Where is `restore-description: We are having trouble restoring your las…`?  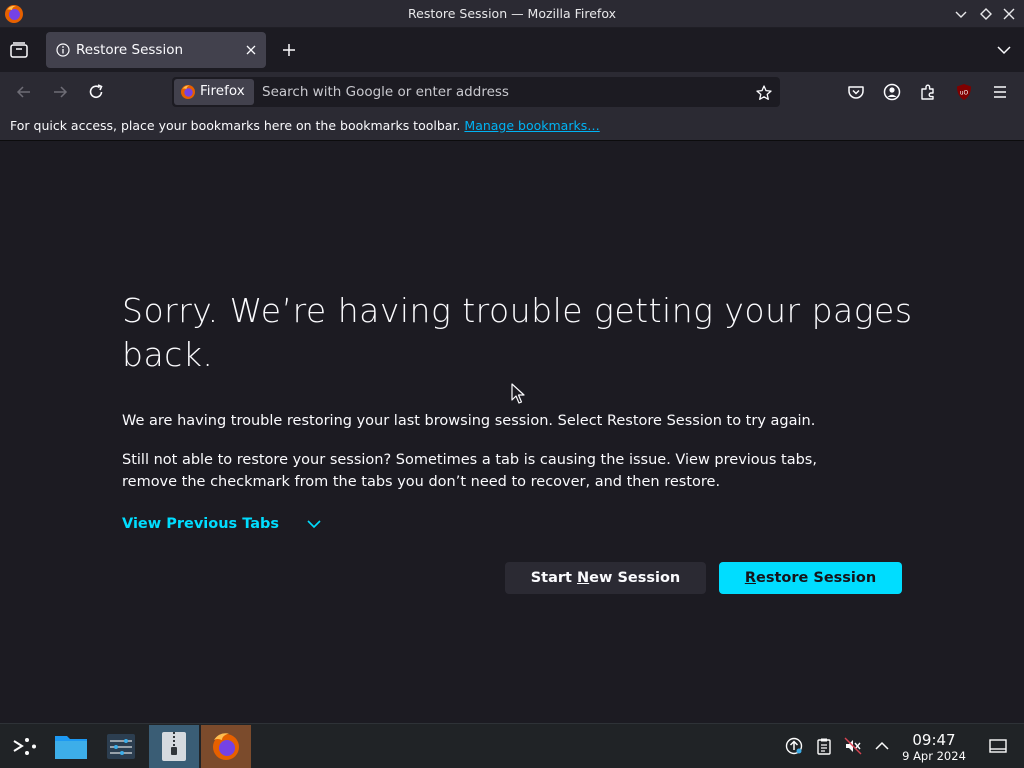 restore-description: We are having trouble restoring your las… is located at coordinates (469, 421).